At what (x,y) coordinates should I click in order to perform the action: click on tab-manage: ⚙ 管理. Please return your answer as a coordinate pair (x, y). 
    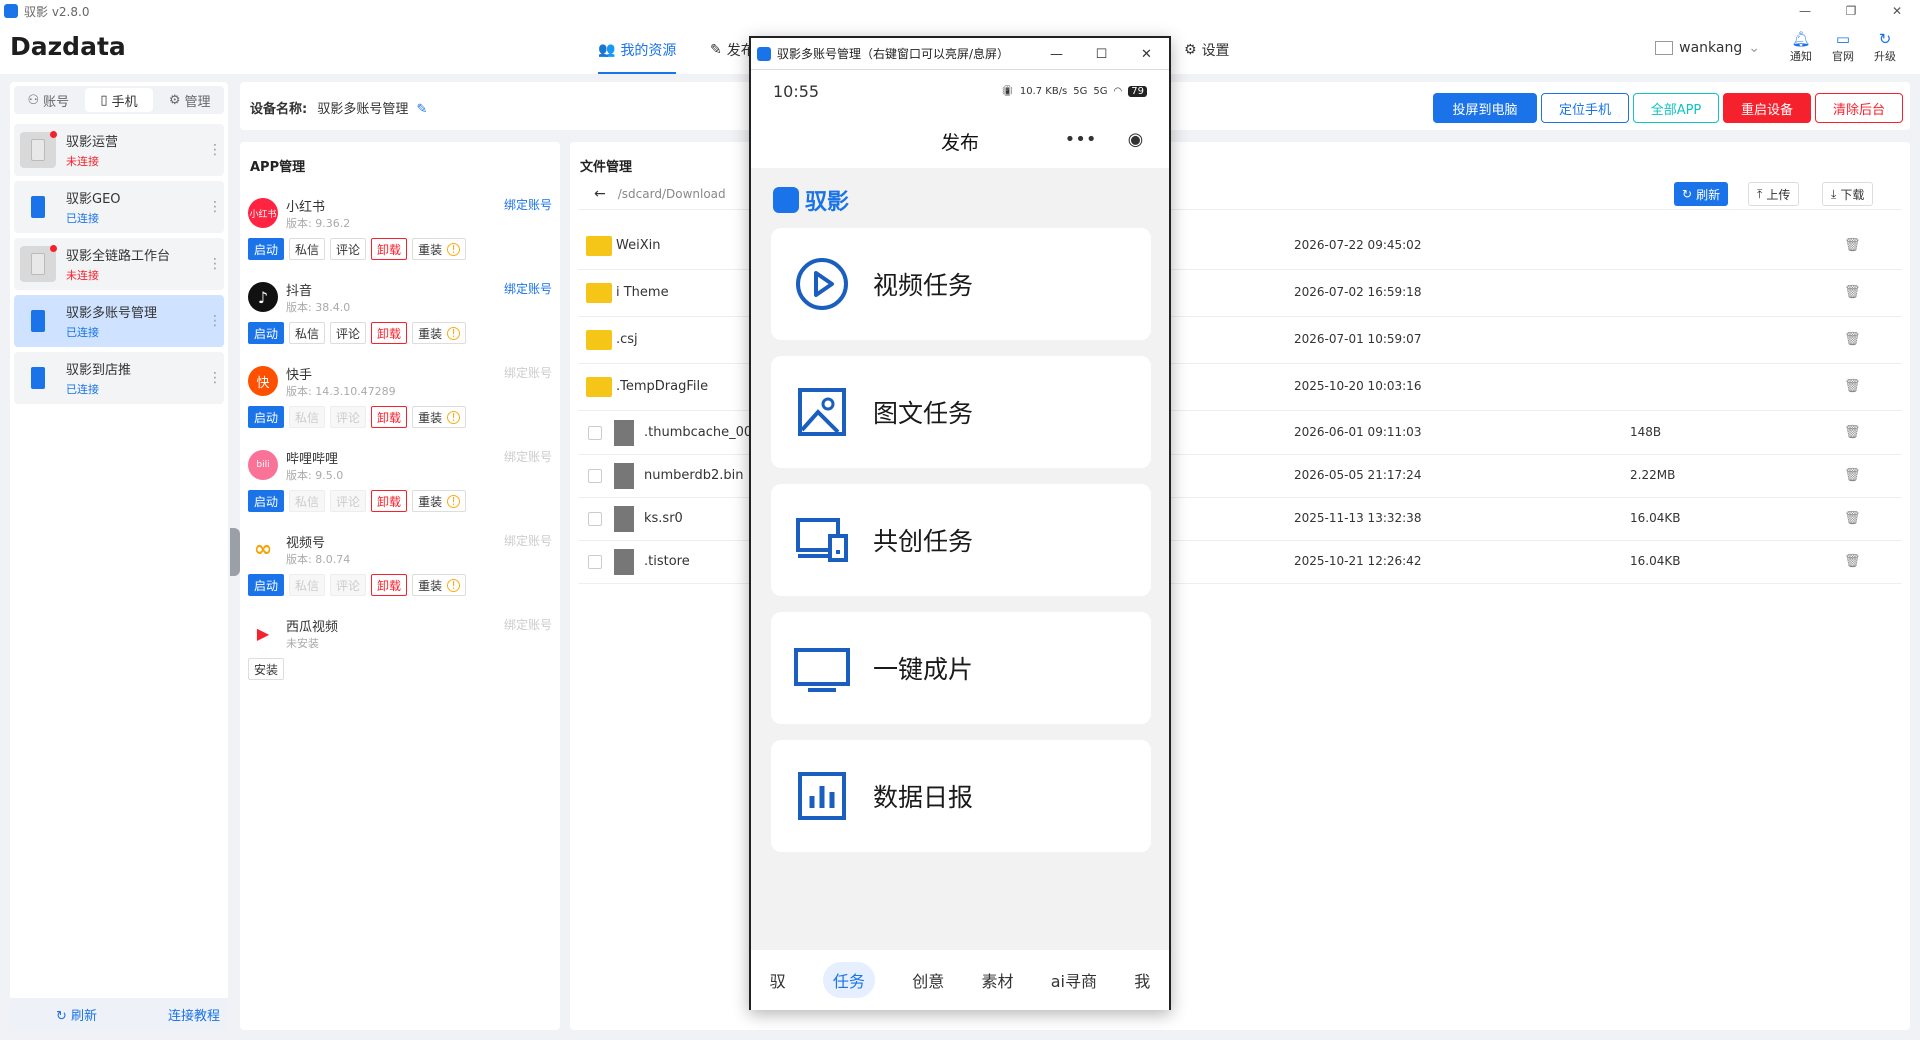
    Looking at the image, I should click on (189, 100).